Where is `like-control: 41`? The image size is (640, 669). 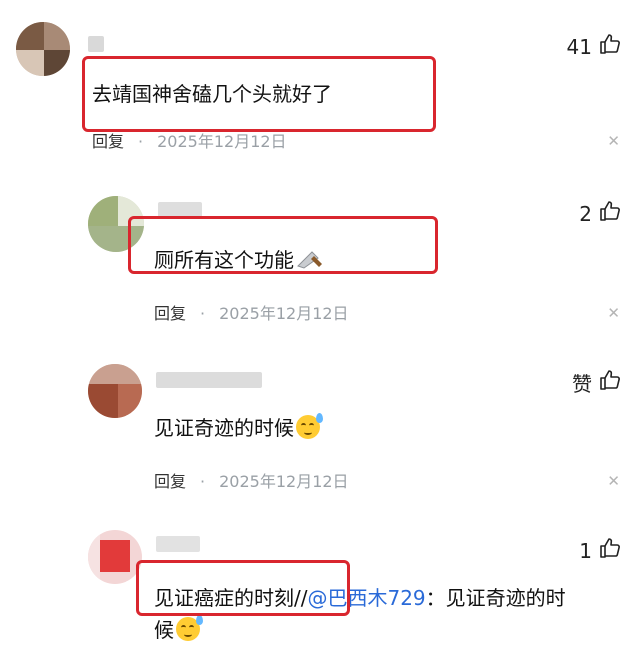
like-control: 41 is located at coordinates (594, 46).